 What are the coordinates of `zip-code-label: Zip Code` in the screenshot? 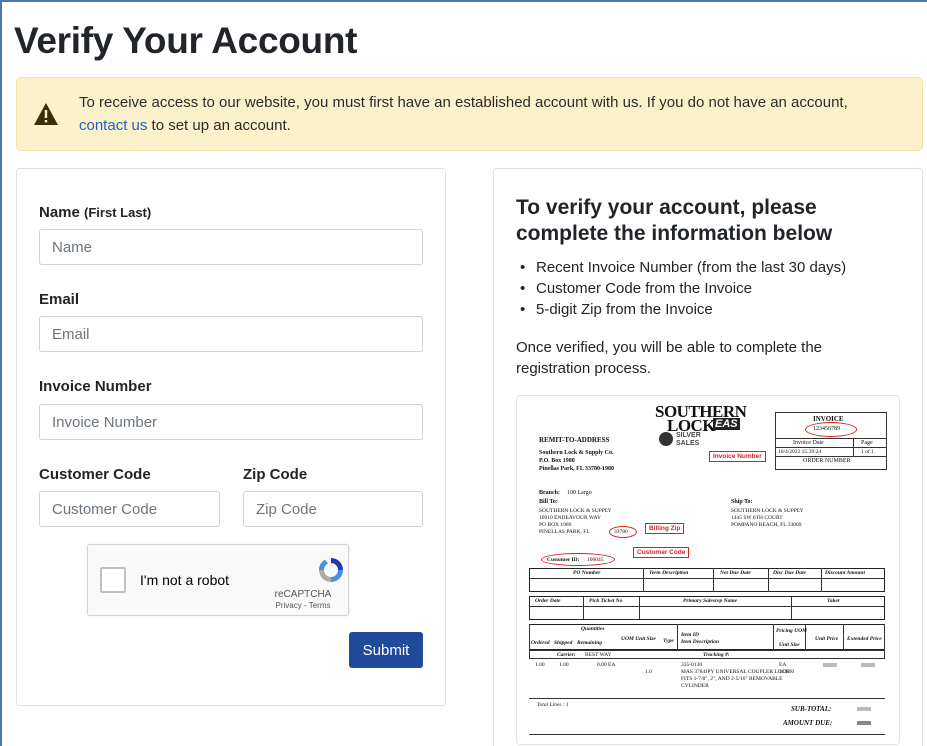 It's located at (275, 474).